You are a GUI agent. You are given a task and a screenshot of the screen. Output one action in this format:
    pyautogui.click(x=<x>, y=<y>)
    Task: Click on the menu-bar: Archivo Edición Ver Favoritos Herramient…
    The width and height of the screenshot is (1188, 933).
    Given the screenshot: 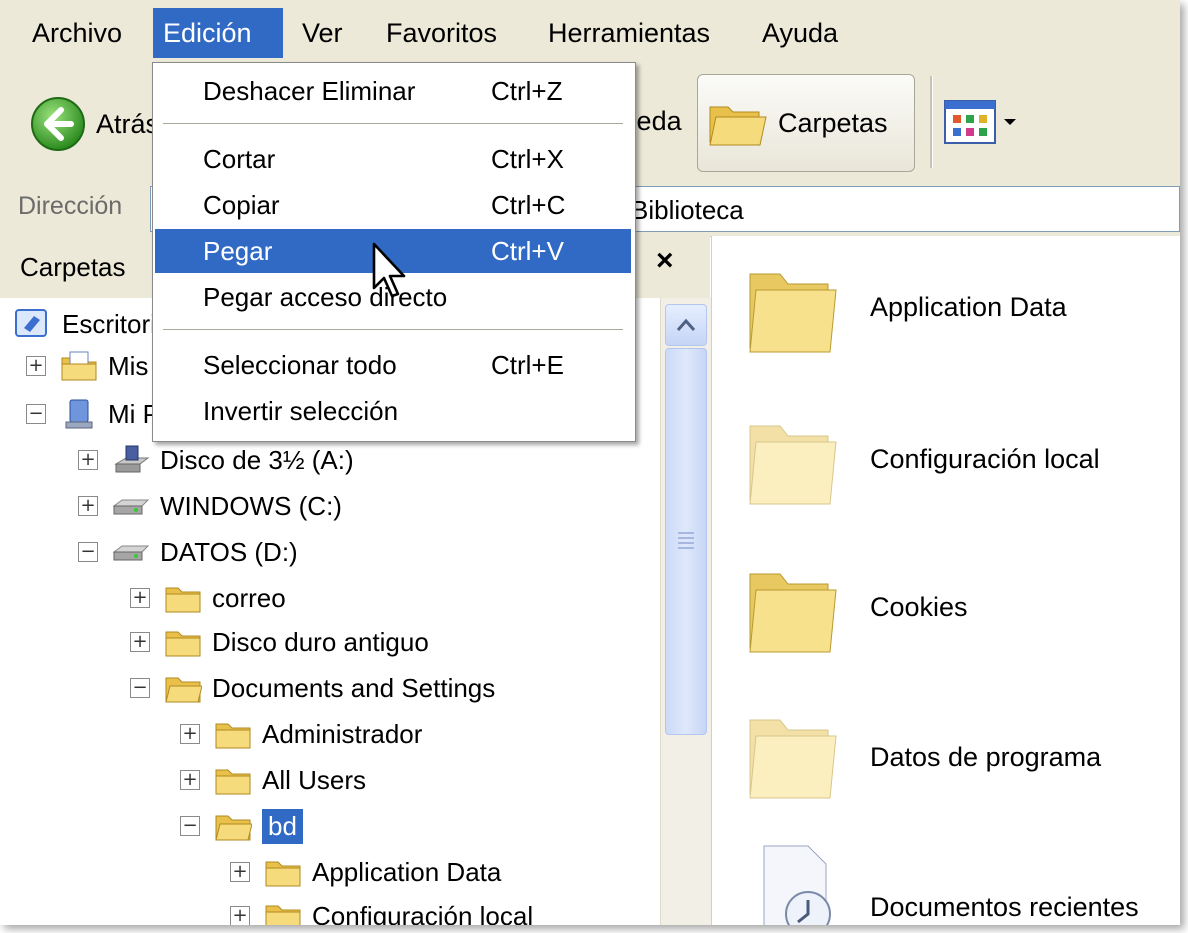 What is the action you would take?
    pyautogui.click(x=590, y=33)
    